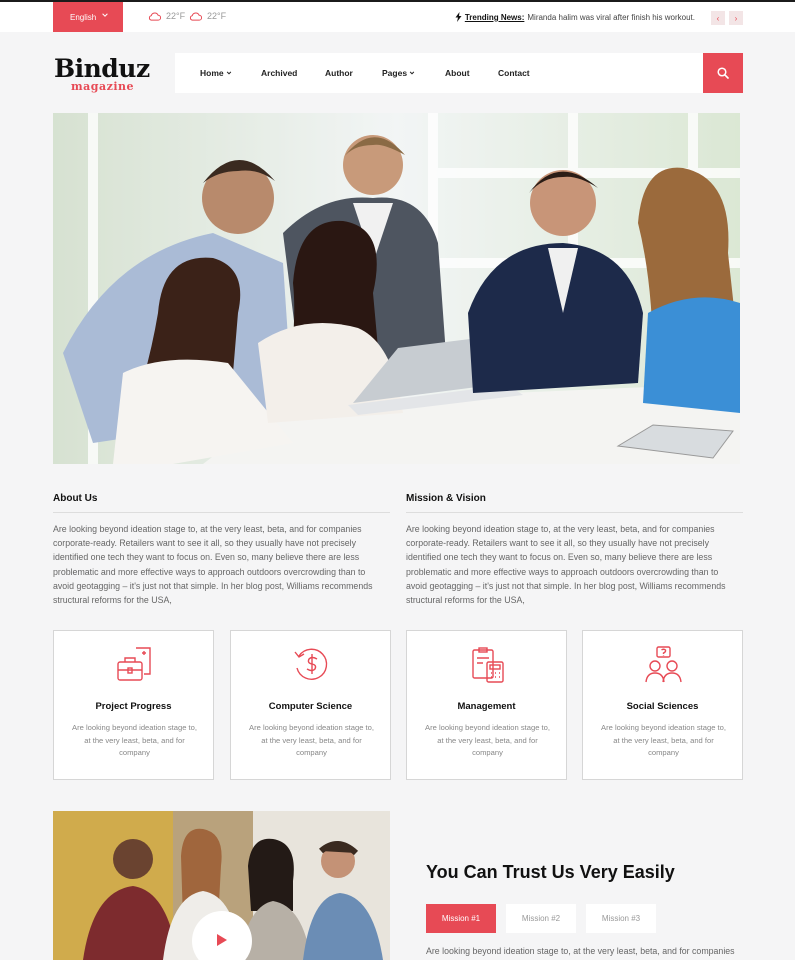 This screenshot has height=960, width=795. I want to click on calculator-clipboard-icon, so click(488, 665).